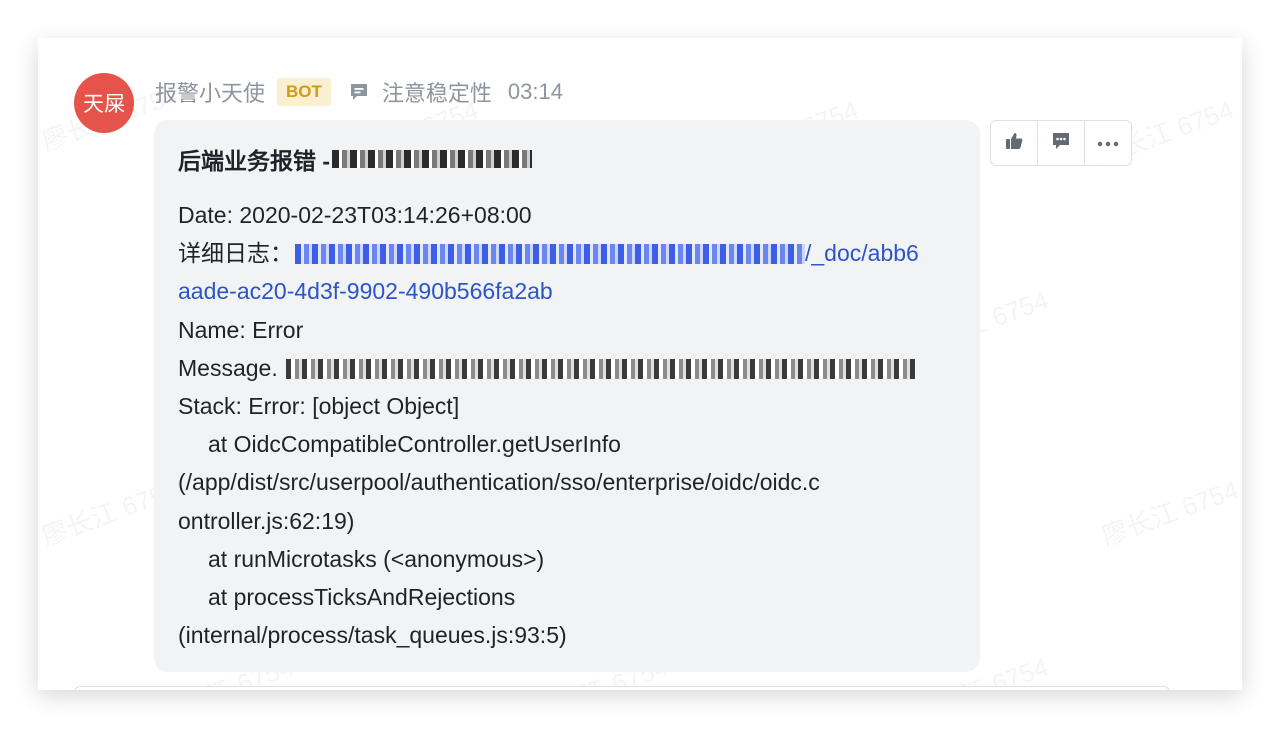  I want to click on name-line: Name: Error, so click(241, 329).